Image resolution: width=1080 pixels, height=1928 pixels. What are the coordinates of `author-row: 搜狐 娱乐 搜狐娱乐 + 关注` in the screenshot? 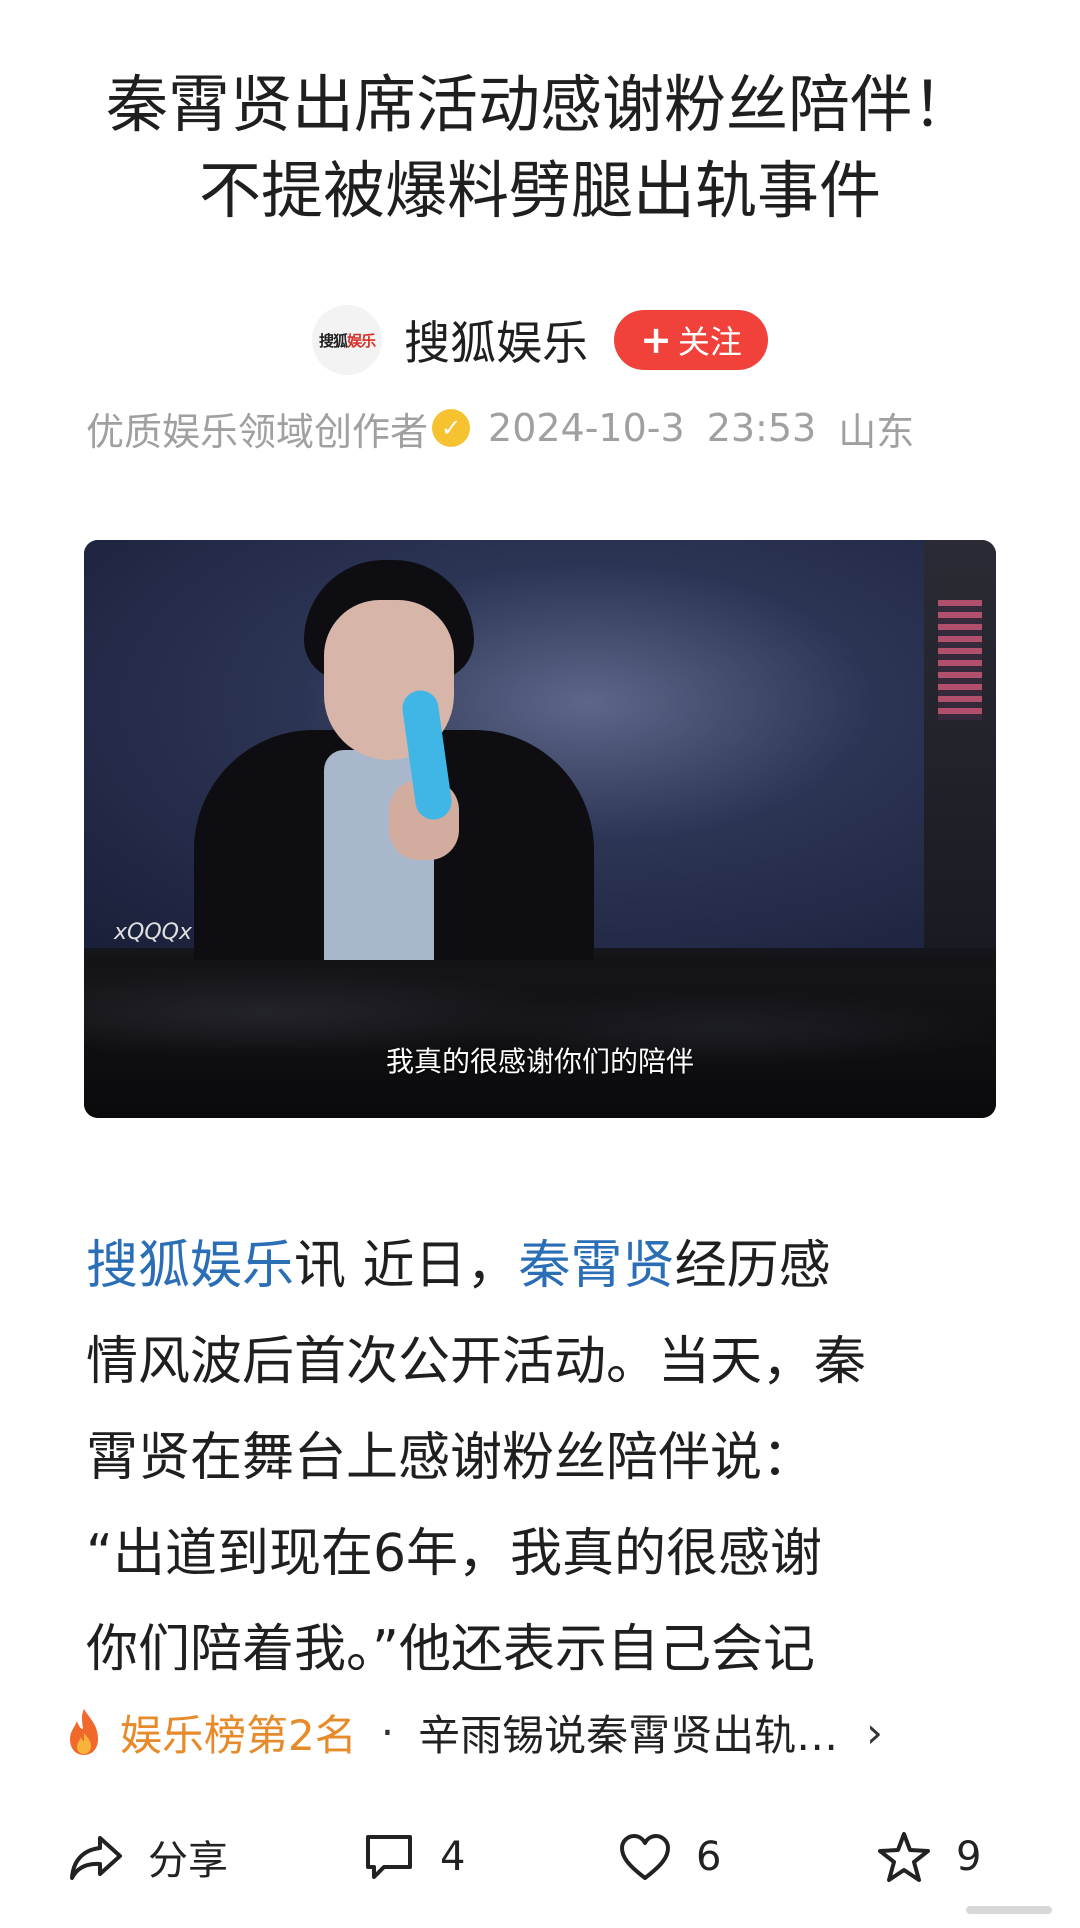 It's located at (540, 340).